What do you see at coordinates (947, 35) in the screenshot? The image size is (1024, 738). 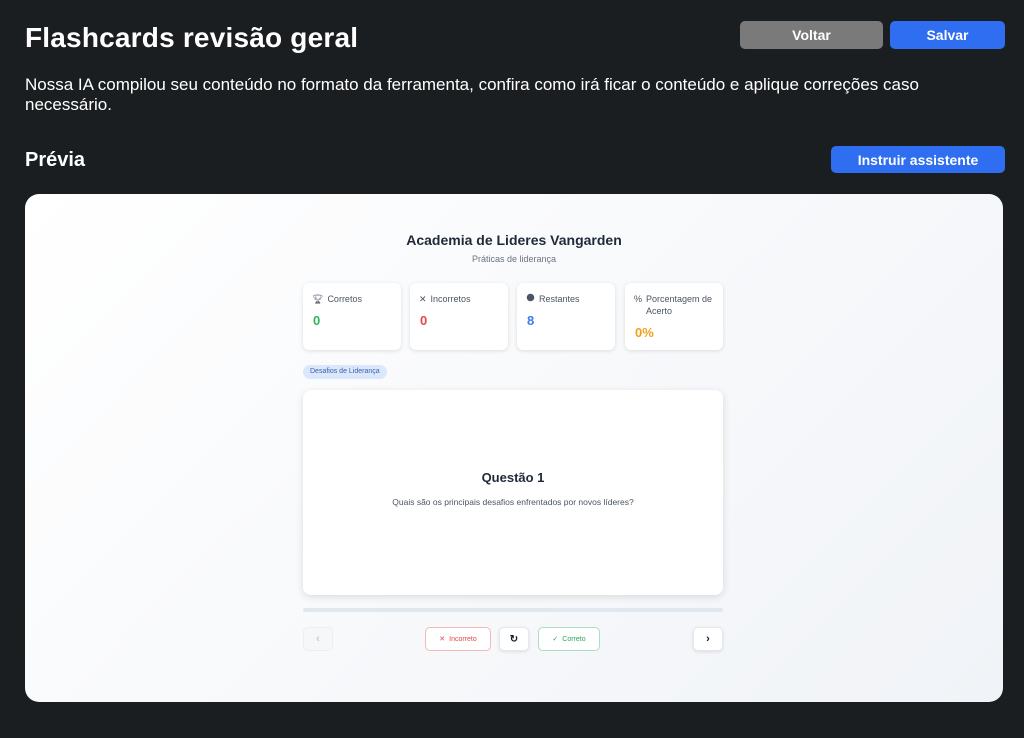 I see `save-button: Salvar` at bounding box center [947, 35].